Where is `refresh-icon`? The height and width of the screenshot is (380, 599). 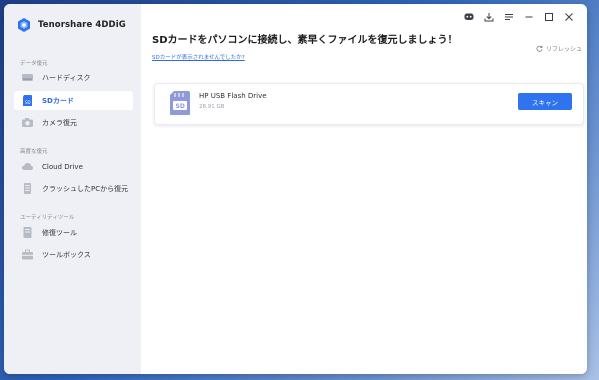 refresh-icon is located at coordinates (539, 48).